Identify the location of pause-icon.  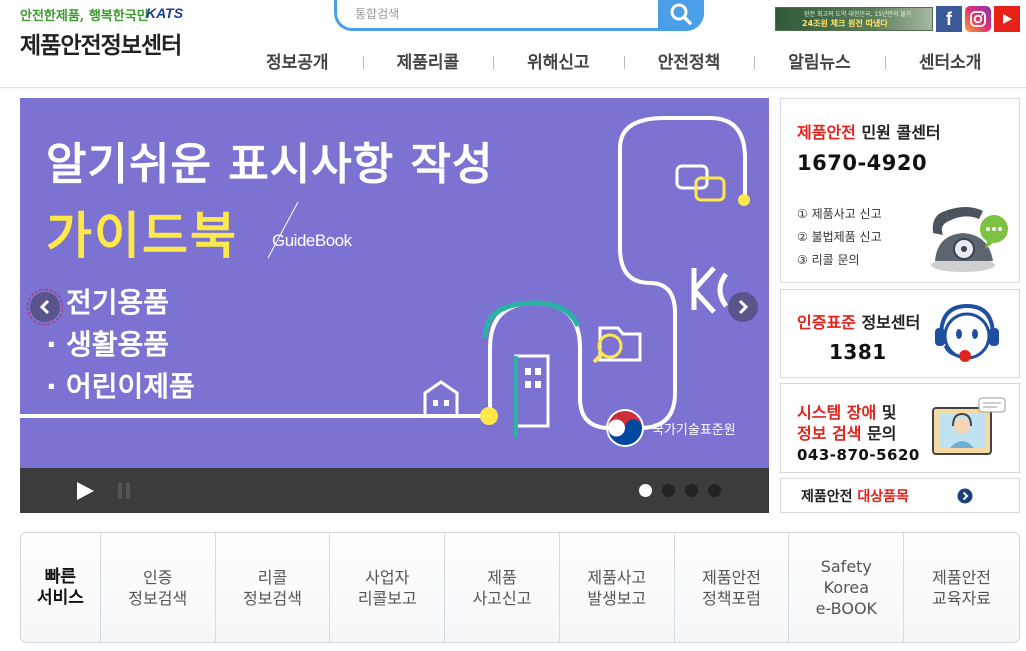
(124, 491).